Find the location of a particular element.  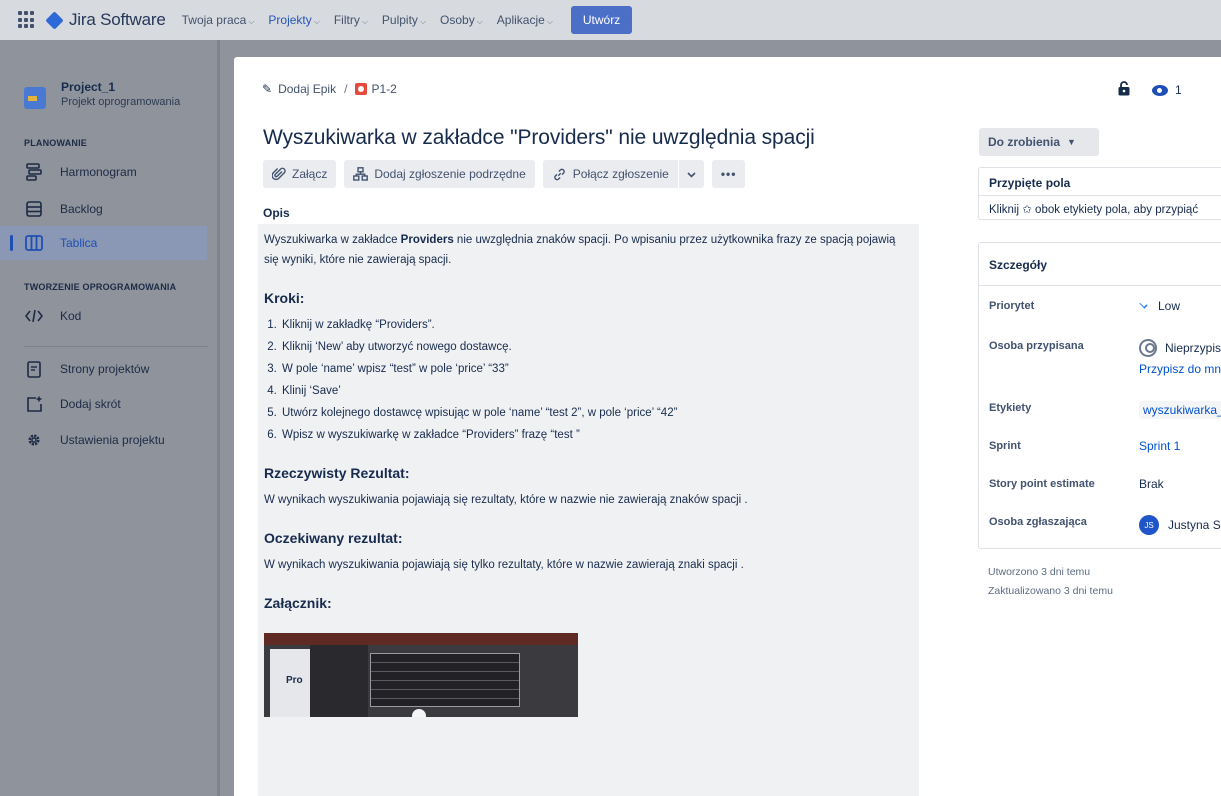

add-child-issue-button: Dodaj zgłoszenie podrzędne is located at coordinates (439, 174).